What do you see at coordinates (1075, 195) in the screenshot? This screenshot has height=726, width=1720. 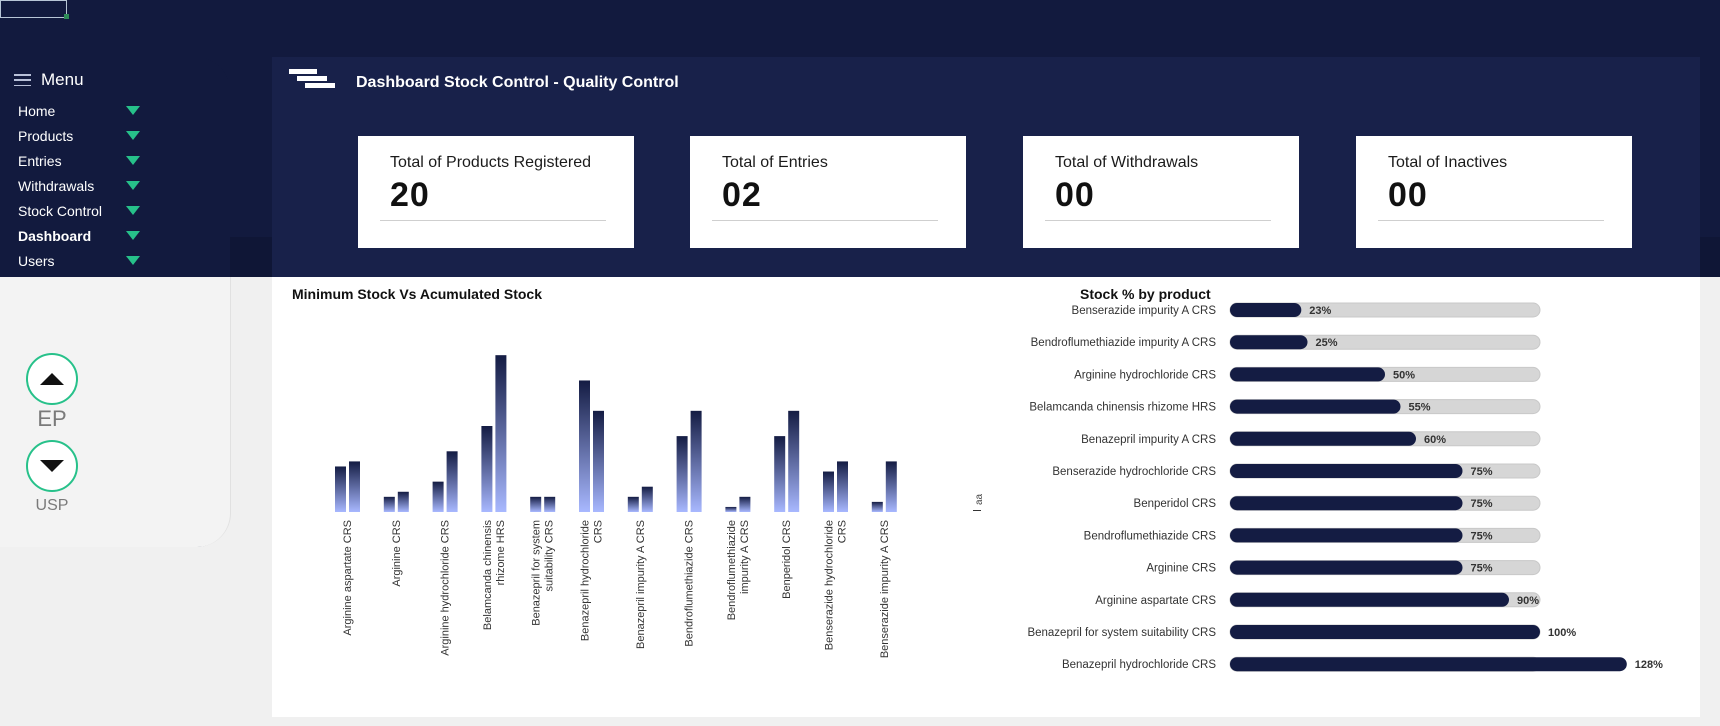 I see `kpi-value: 00` at bounding box center [1075, 195].